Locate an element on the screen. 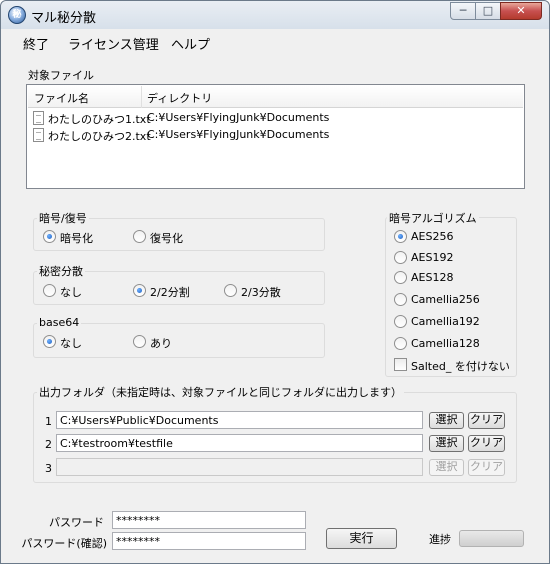 The height and width of the screenshot is (564, 550). radio-aes128-label: AES128 is located at coordinates (432, 277).